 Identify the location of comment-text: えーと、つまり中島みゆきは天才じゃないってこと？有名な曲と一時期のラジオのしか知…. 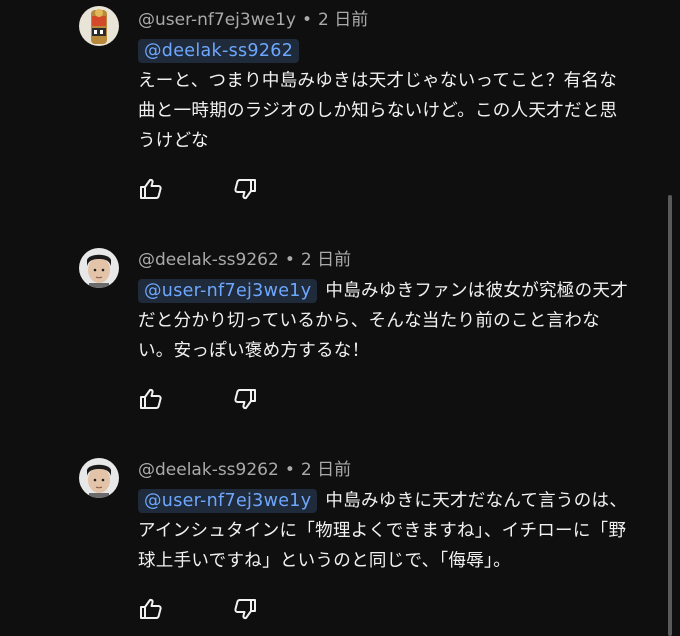
(378, 111).